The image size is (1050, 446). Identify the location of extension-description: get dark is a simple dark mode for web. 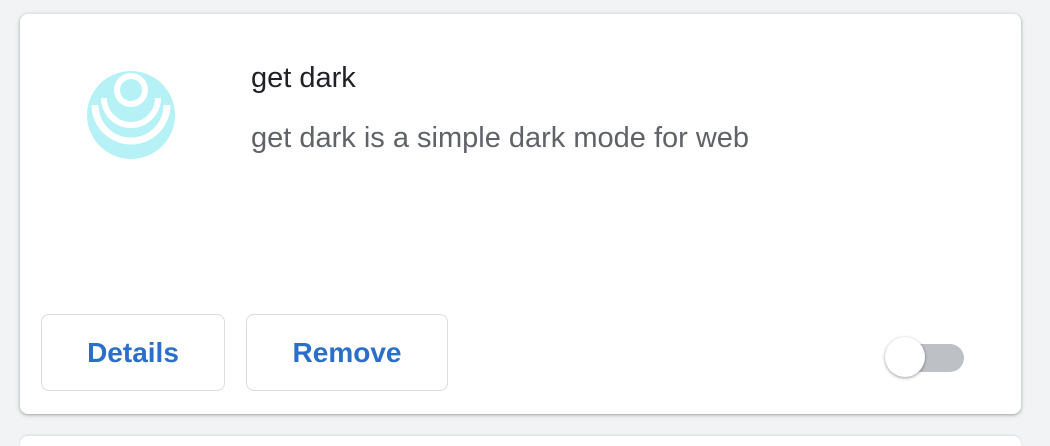
(500, 138).